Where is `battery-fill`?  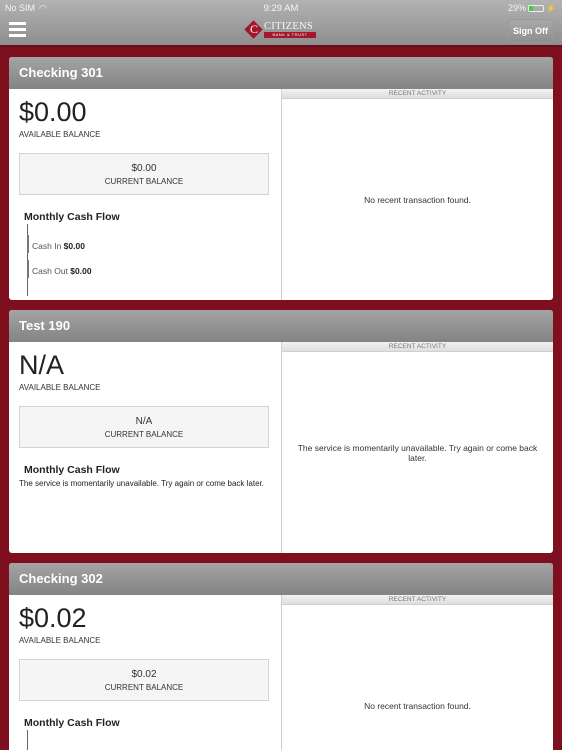 battery-fill is located at coordinates (531, 8).